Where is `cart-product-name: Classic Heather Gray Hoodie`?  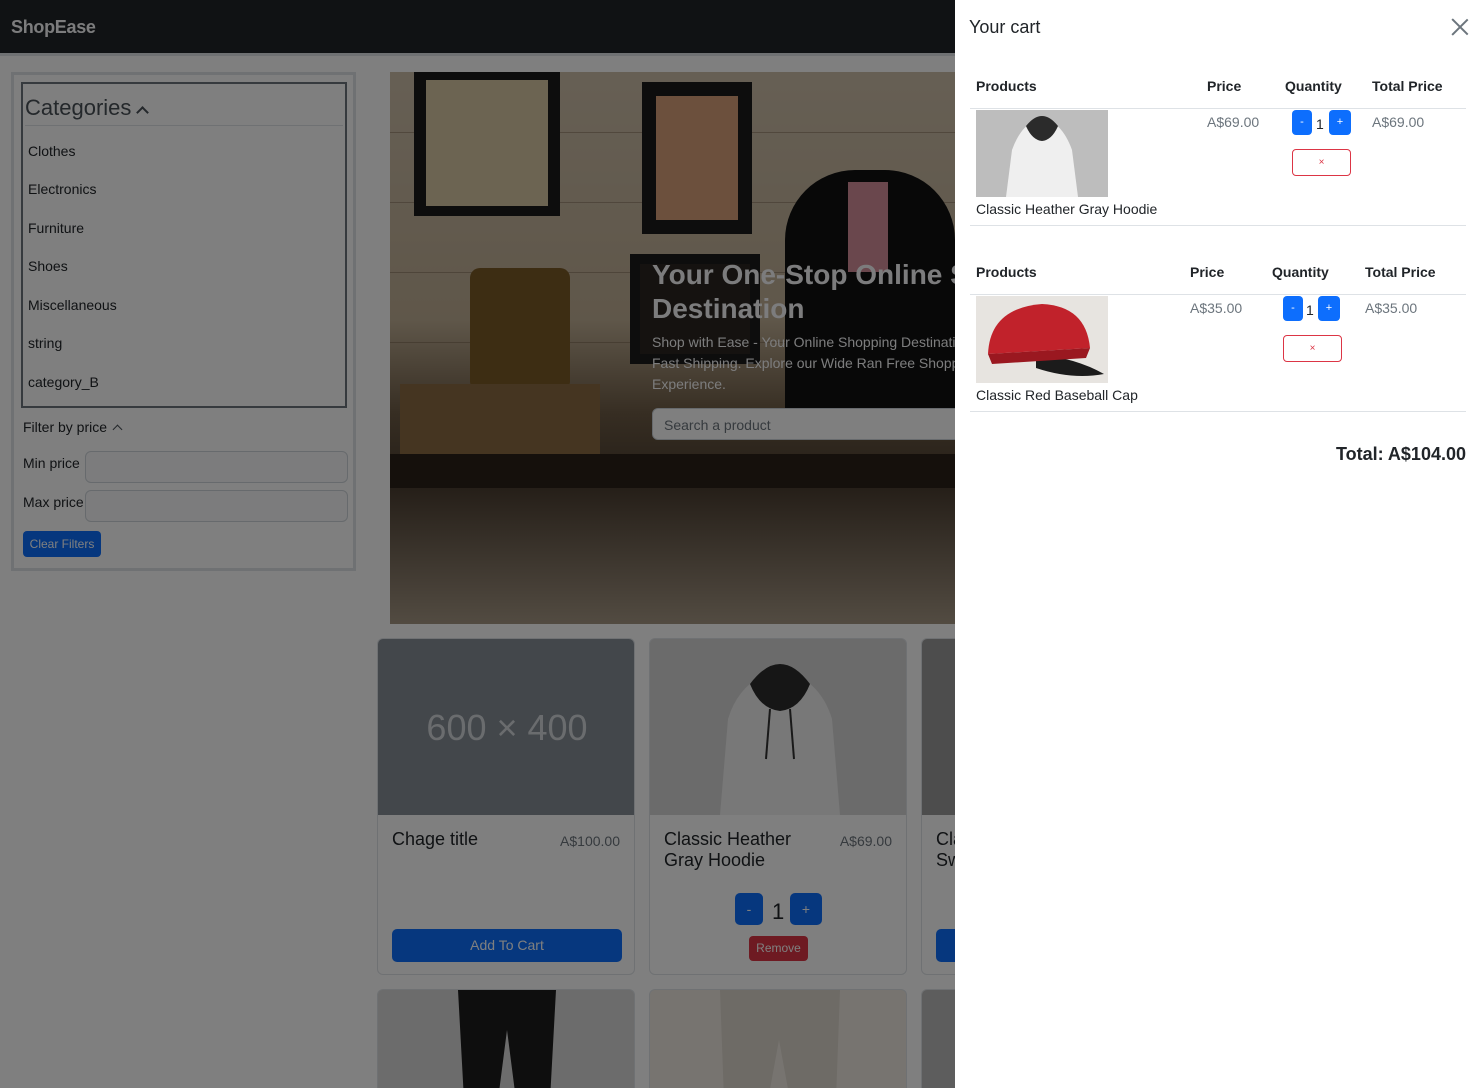 cart-product-name: Classic Heather Gray Hoodie is located at coordinates (1067, 209).